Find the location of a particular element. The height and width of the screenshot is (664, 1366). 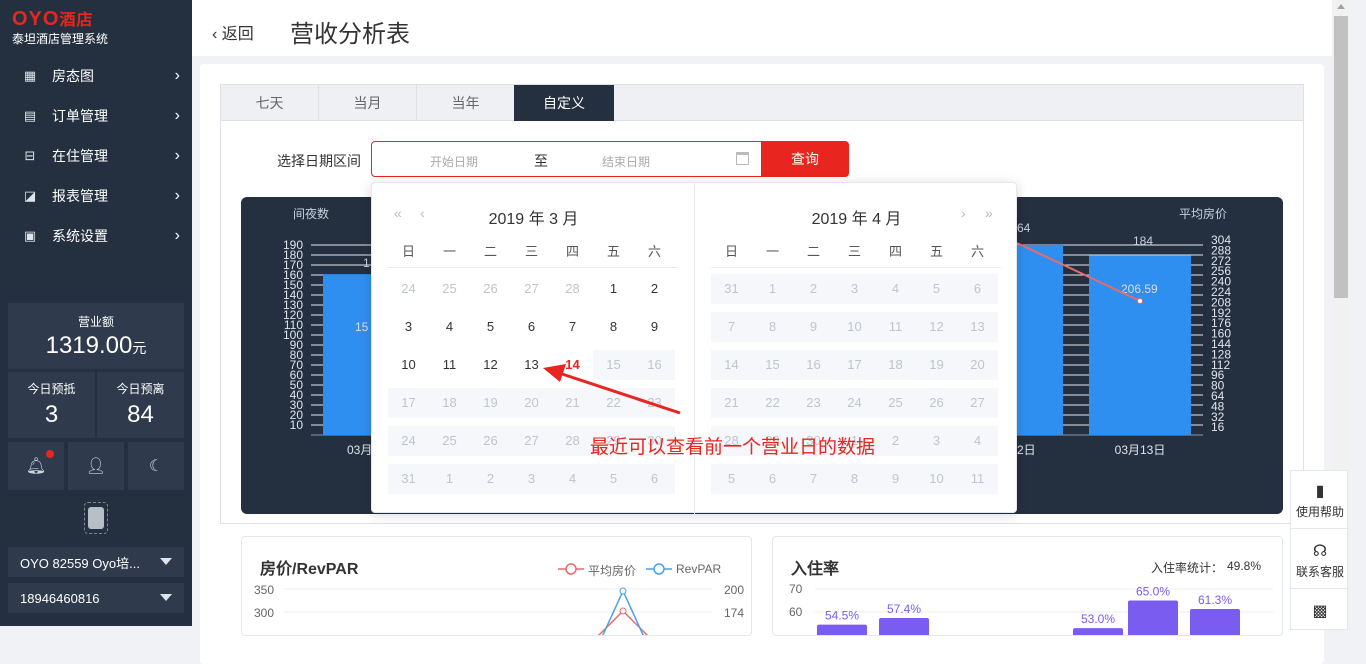

date-separator: 至 is located at coordinates (541, 161).